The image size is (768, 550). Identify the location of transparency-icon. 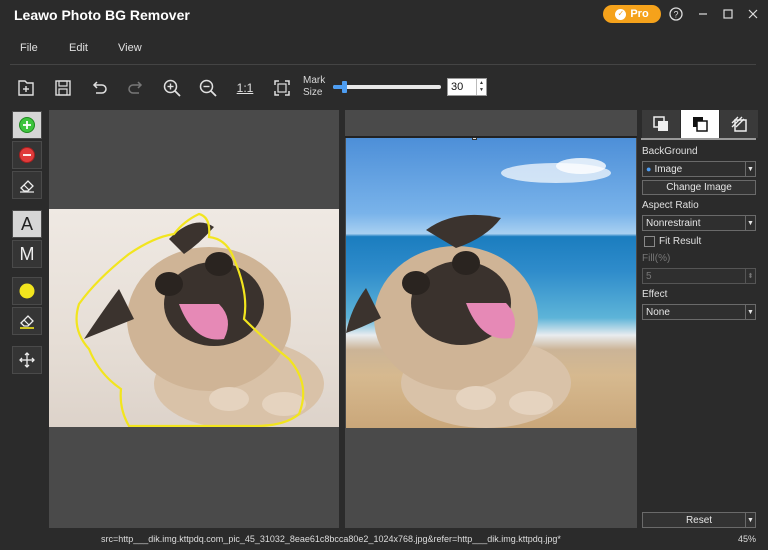
(739, 124).